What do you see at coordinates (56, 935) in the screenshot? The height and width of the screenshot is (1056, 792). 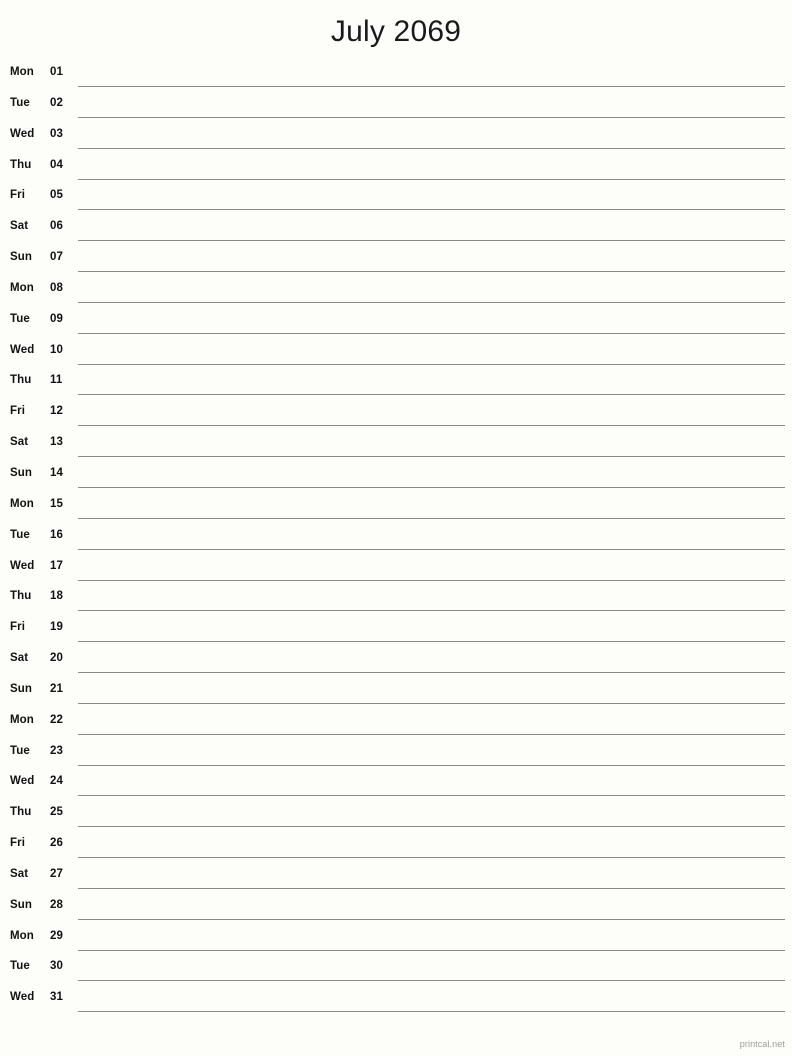 I see `day-number: 29` at bounding box center [56, 935].